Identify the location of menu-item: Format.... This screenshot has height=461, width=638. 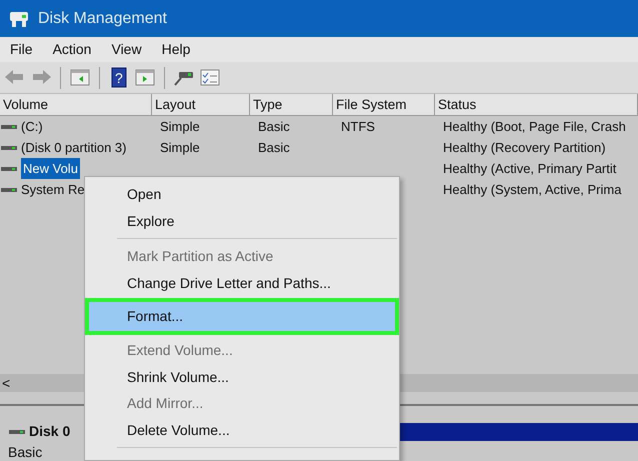
(242, 316).